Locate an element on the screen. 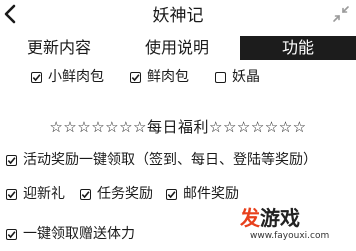  tab-update-content: 更新内容 is located at coordinates (59, 48).